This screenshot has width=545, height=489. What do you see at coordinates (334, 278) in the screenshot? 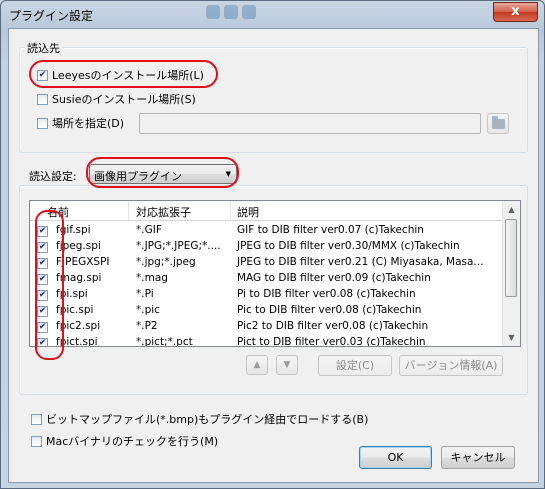
I see `plugin-description: MAG to DIB filter ver0.09 (c)Takechin` at bounding box center [334, 278].